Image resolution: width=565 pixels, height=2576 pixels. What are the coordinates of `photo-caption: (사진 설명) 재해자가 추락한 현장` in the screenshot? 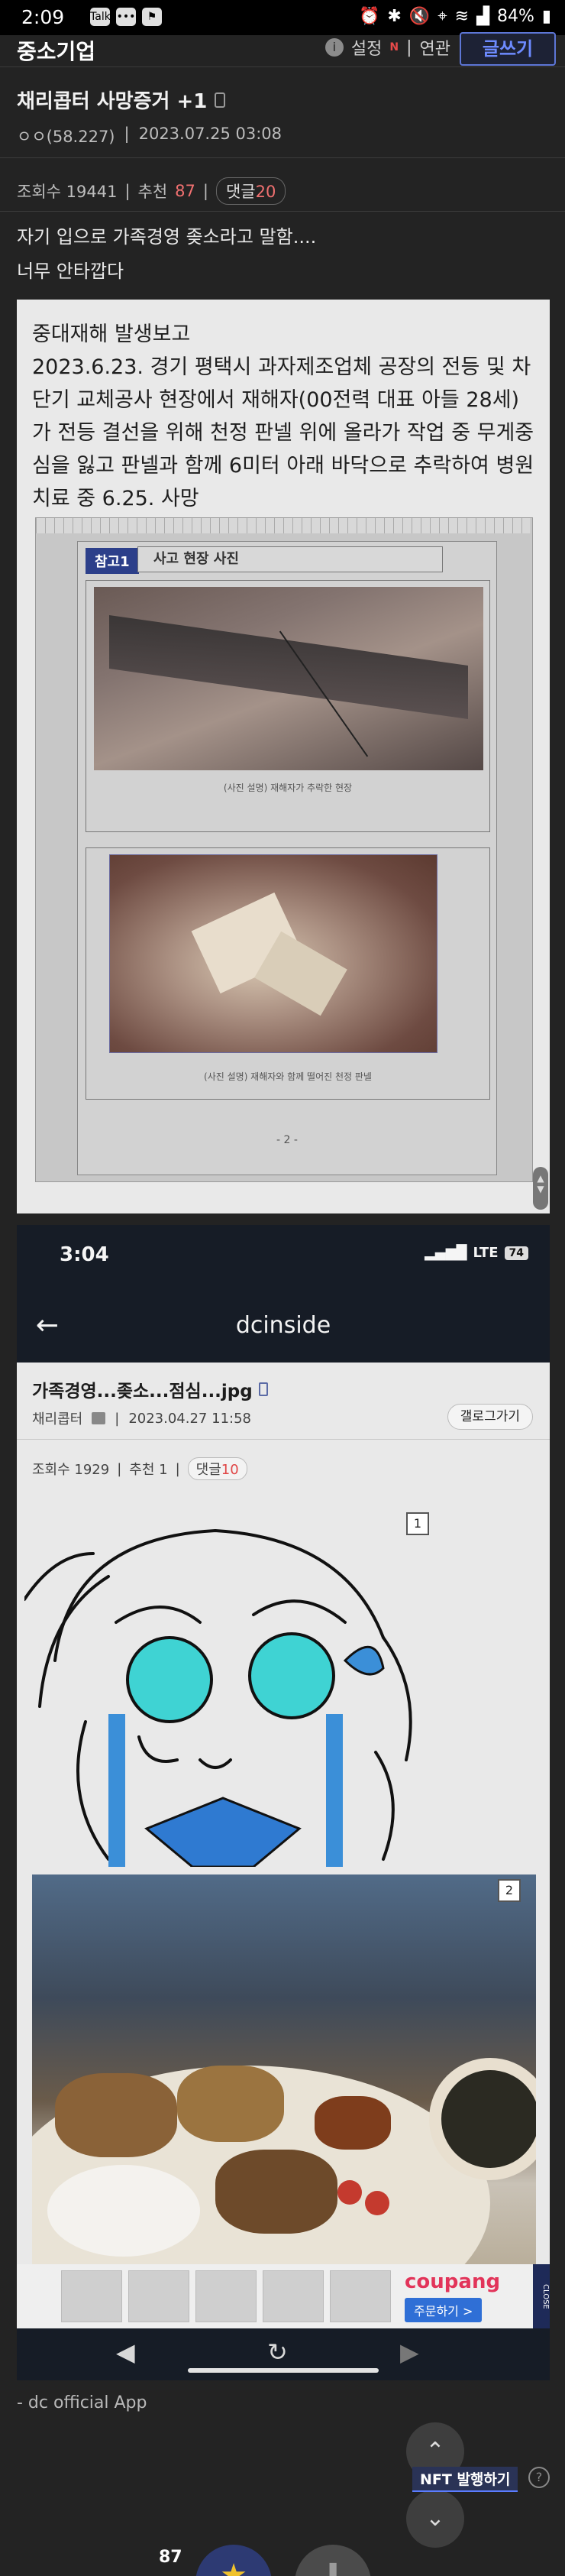 It's located at (288, 788).